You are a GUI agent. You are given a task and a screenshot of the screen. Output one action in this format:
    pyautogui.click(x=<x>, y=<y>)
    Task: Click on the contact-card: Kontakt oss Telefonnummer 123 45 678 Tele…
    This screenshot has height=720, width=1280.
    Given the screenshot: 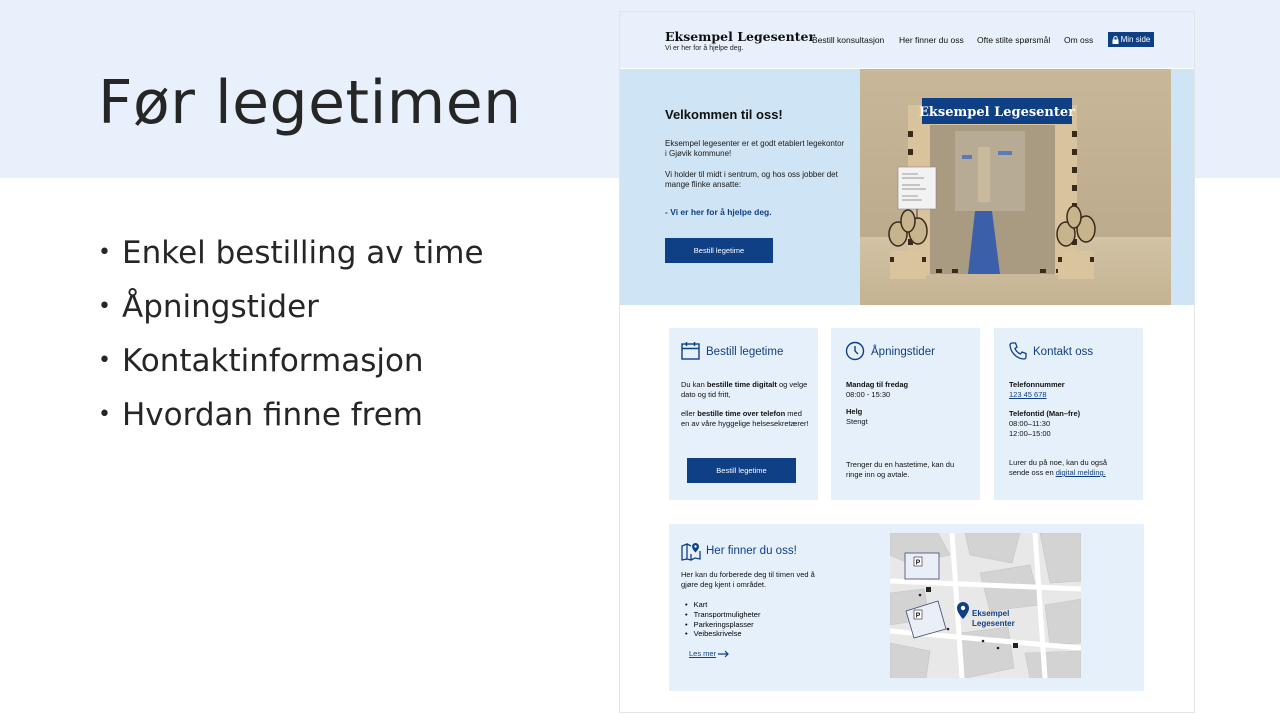 What is the action you would take?
    pyautogui.click(x=1068, y=414)
    